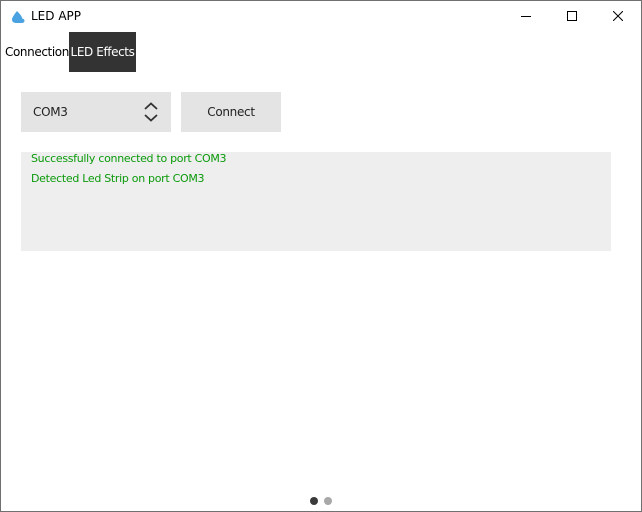  What do you see at coordinates (231, 112) in the screenshot?
I see `connect-button: Connect` at bounding box center [231, 112].